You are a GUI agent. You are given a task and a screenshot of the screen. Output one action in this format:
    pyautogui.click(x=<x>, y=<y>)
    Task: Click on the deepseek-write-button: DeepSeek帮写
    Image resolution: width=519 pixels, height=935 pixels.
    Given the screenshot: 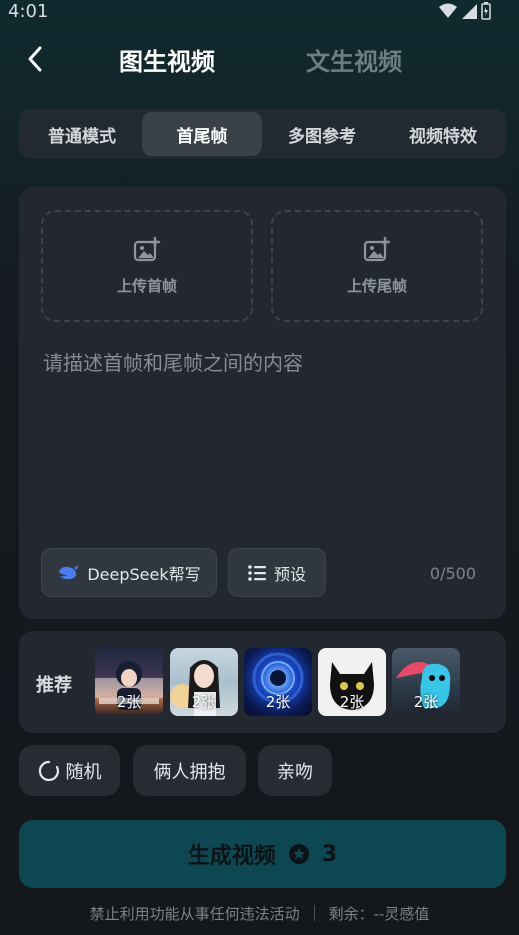 What is the action you would take?
    pyautogui.click(x=129, y=572)
    